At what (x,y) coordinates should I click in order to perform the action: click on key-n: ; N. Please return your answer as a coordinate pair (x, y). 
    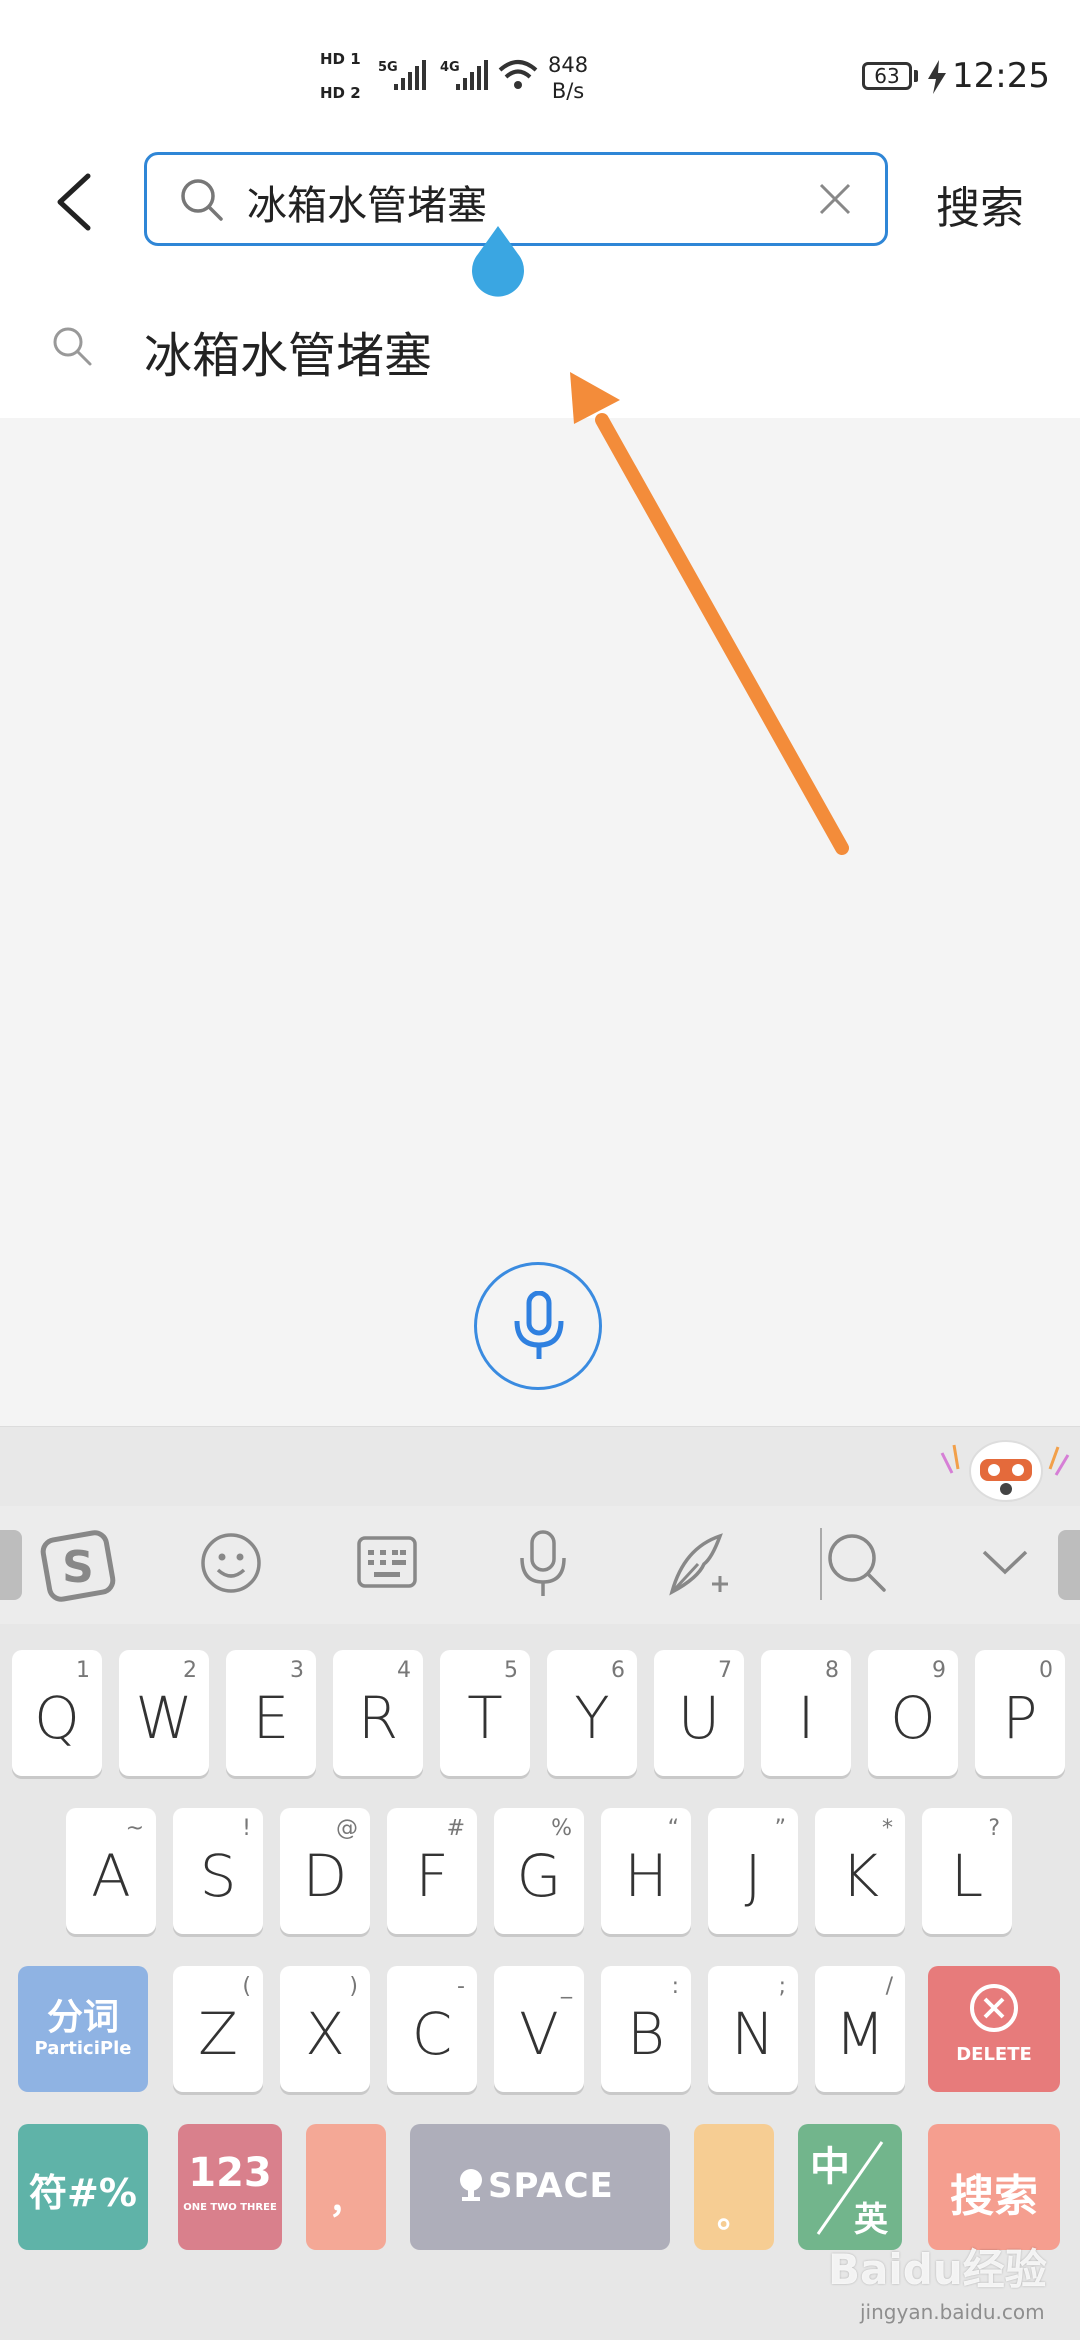
    Looking at the image, I should click on (753, 2029).